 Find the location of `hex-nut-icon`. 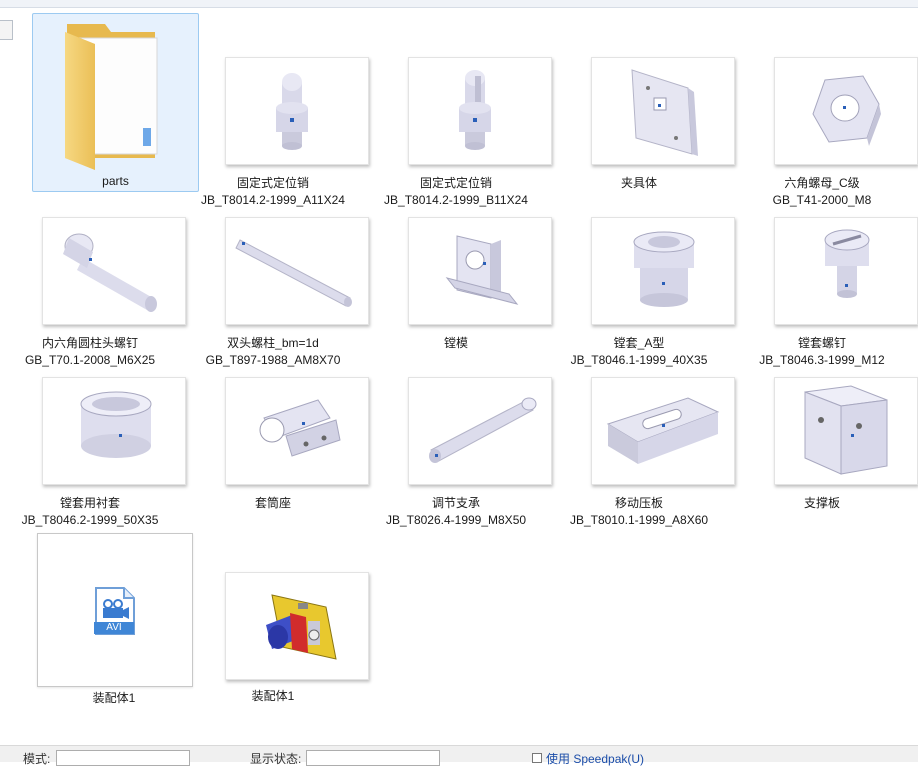

hex-nut-icon is located at coordinates (846, 111).